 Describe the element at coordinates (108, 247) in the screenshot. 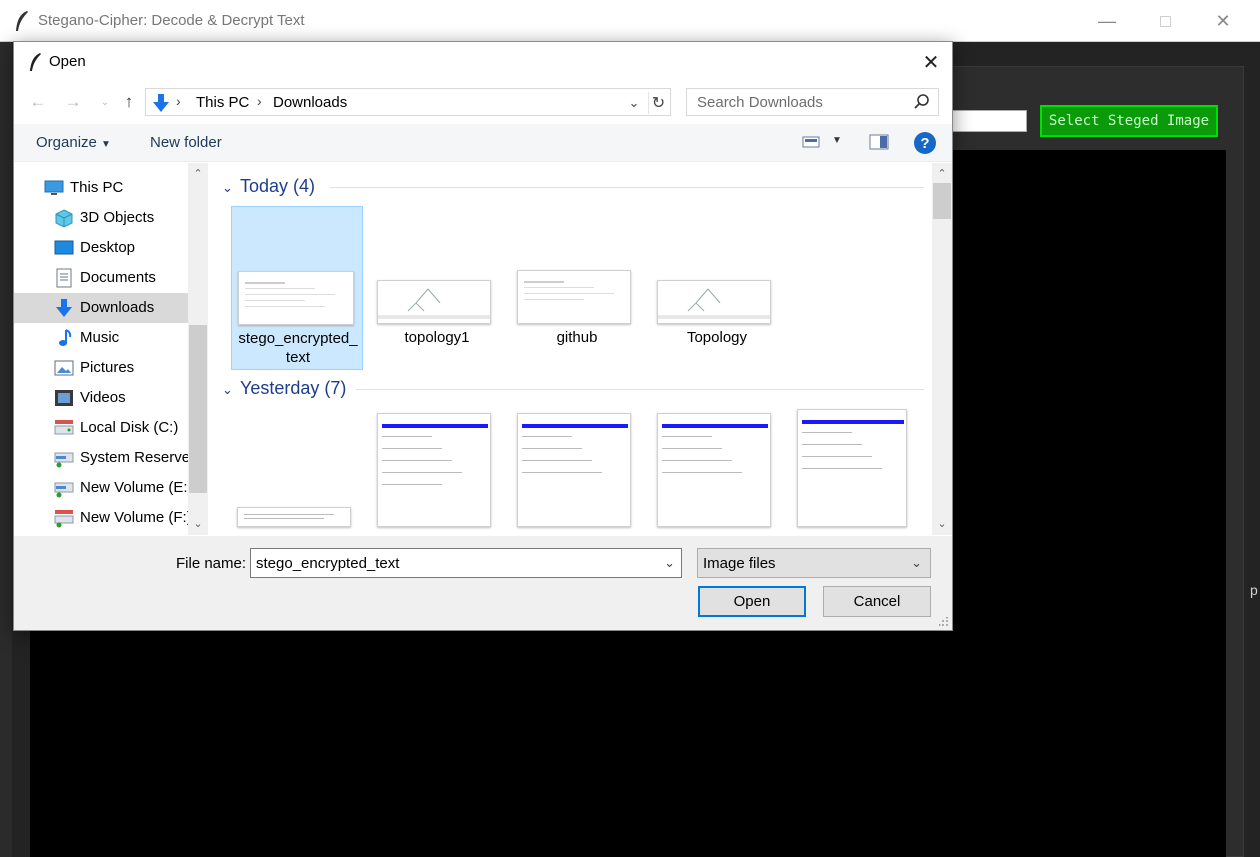

I see `nav-item-label: Desktop` at that location.